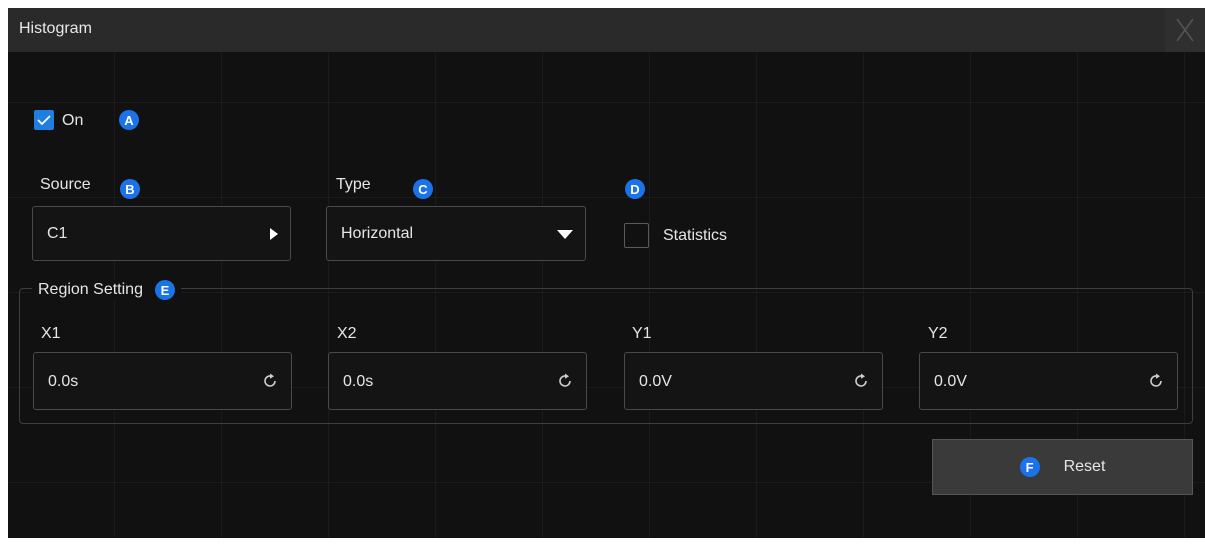 This screenshot has height=546, width=1205. What do you see at coordinates (1048, 381) in the screenshot?
I see `y2-input: 0.0V` at bounding box center [1048, 381].